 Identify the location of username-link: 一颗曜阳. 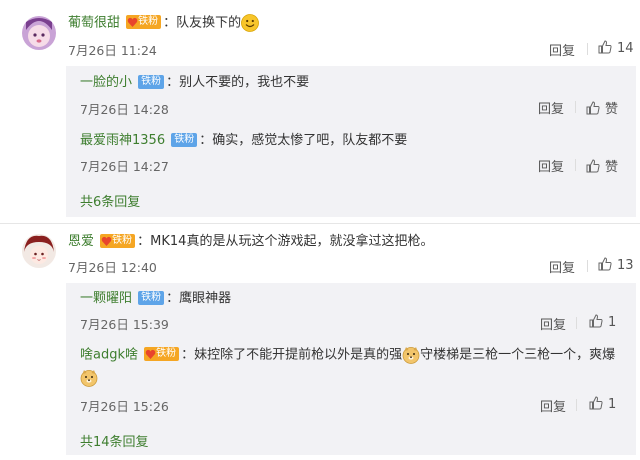
(106, 298).